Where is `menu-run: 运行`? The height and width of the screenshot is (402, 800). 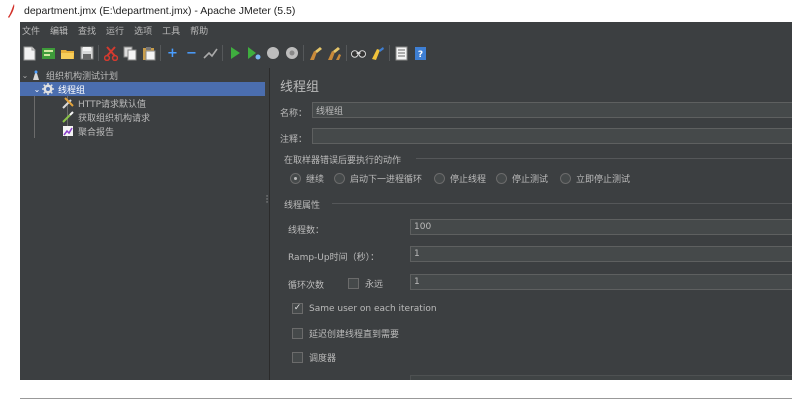
menu-run: 运行 is located at coordinates (115, 30).